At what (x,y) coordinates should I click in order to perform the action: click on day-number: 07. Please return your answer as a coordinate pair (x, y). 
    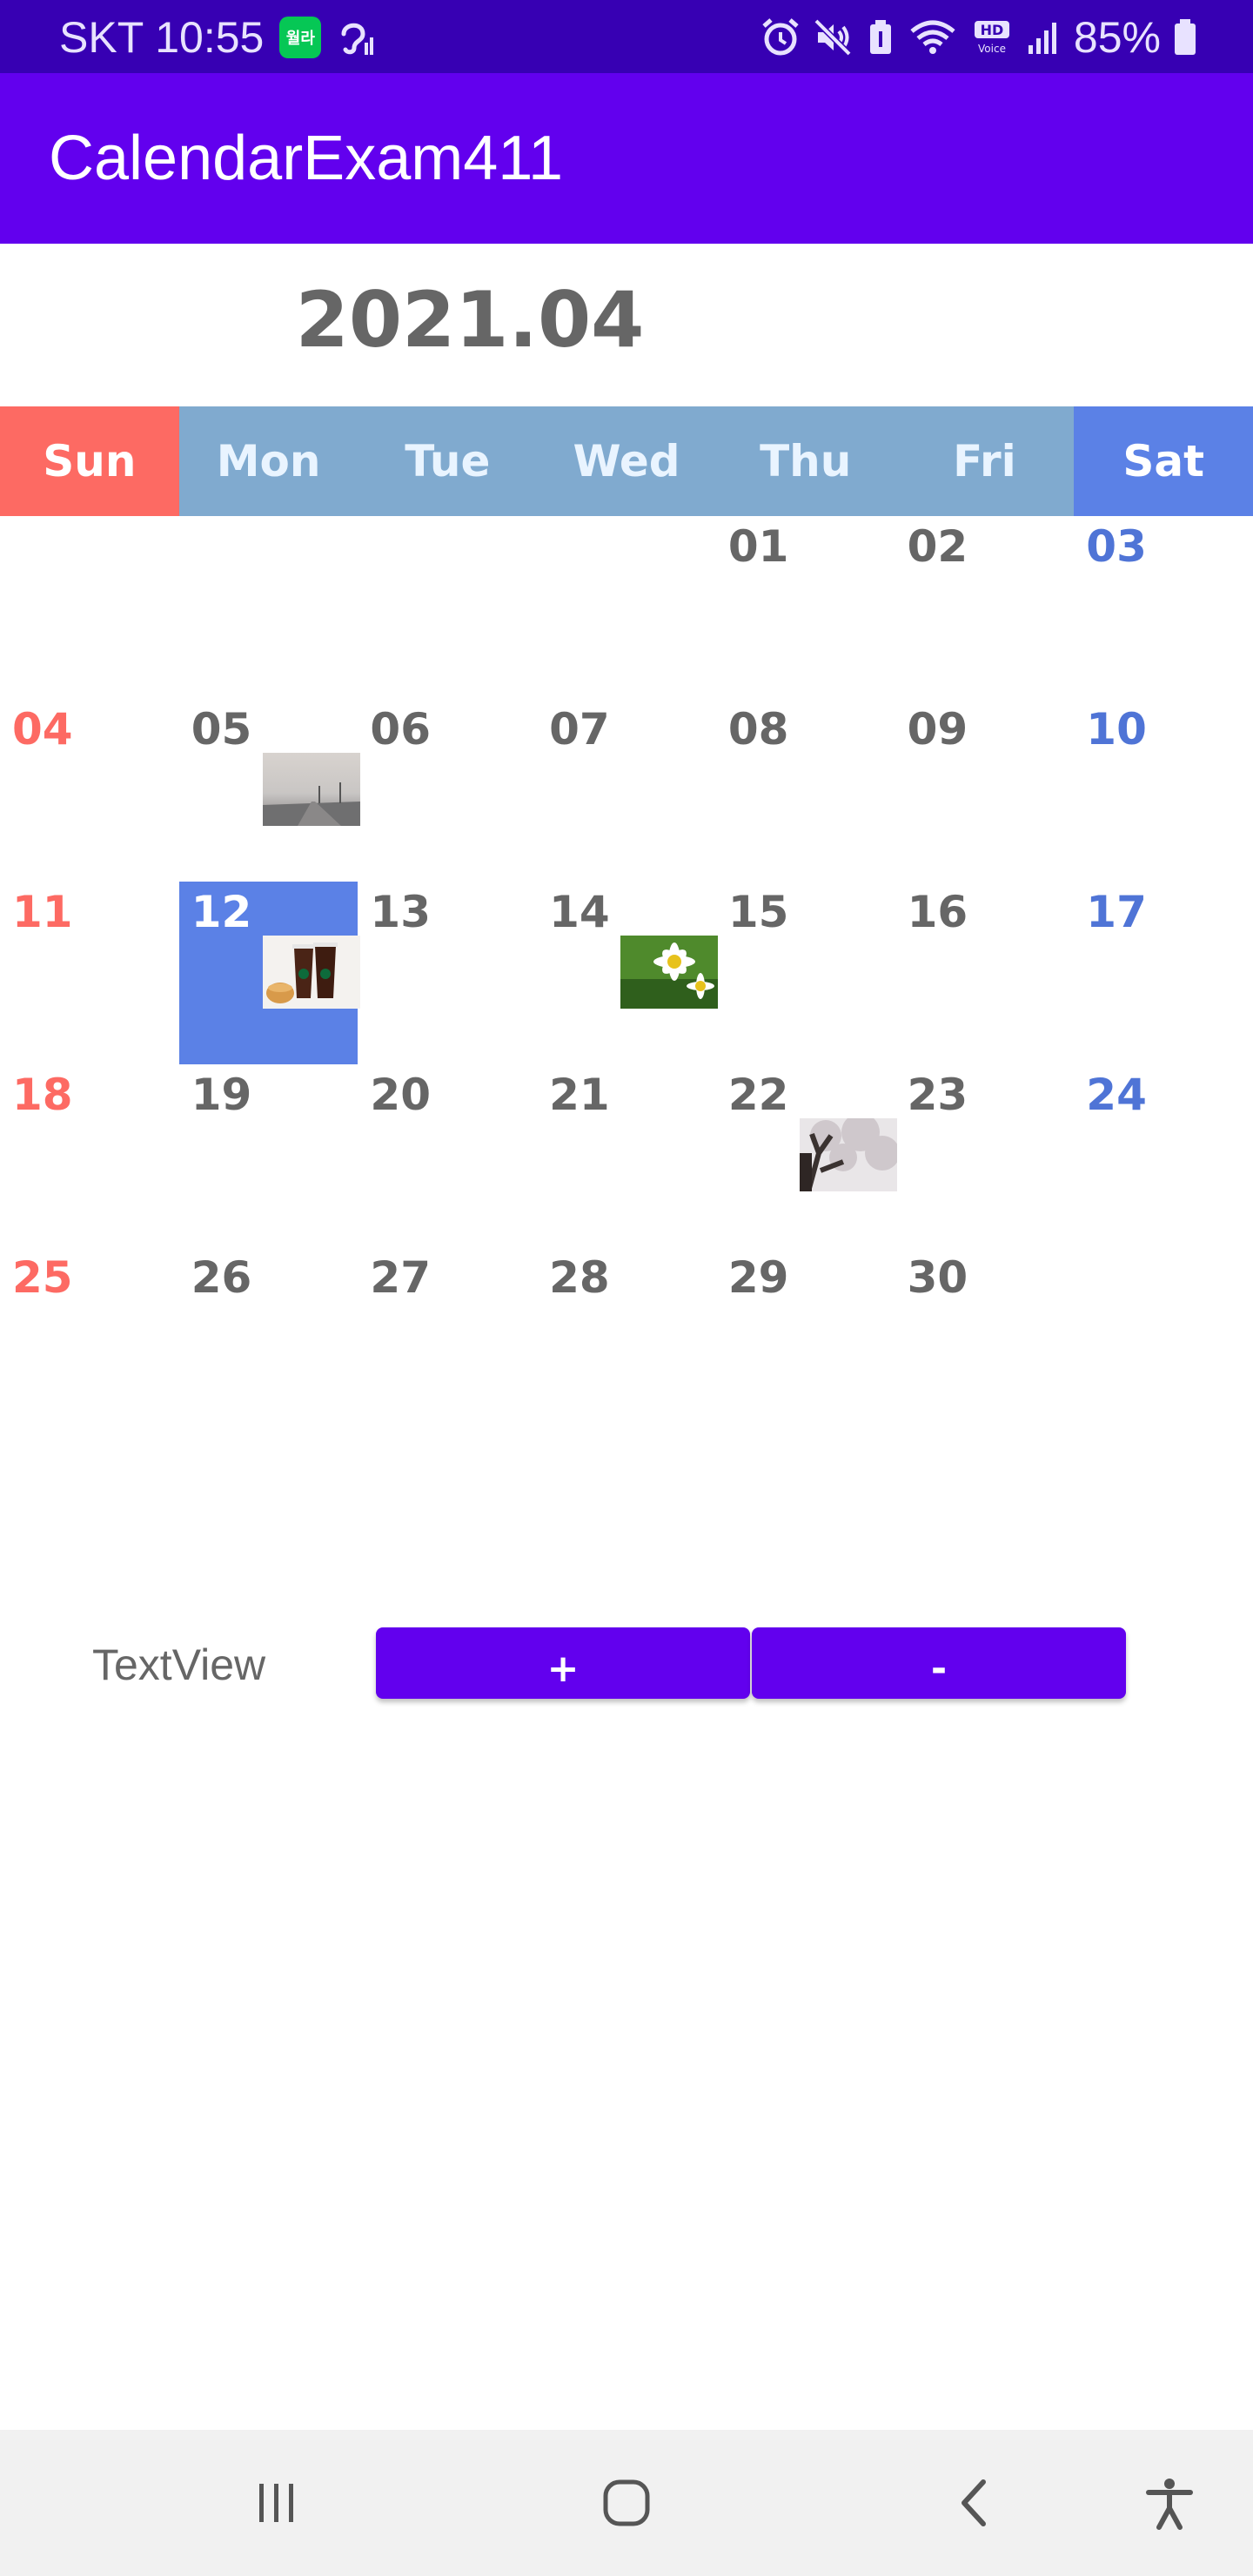
    Looking at the image, I should click on (579, 730).